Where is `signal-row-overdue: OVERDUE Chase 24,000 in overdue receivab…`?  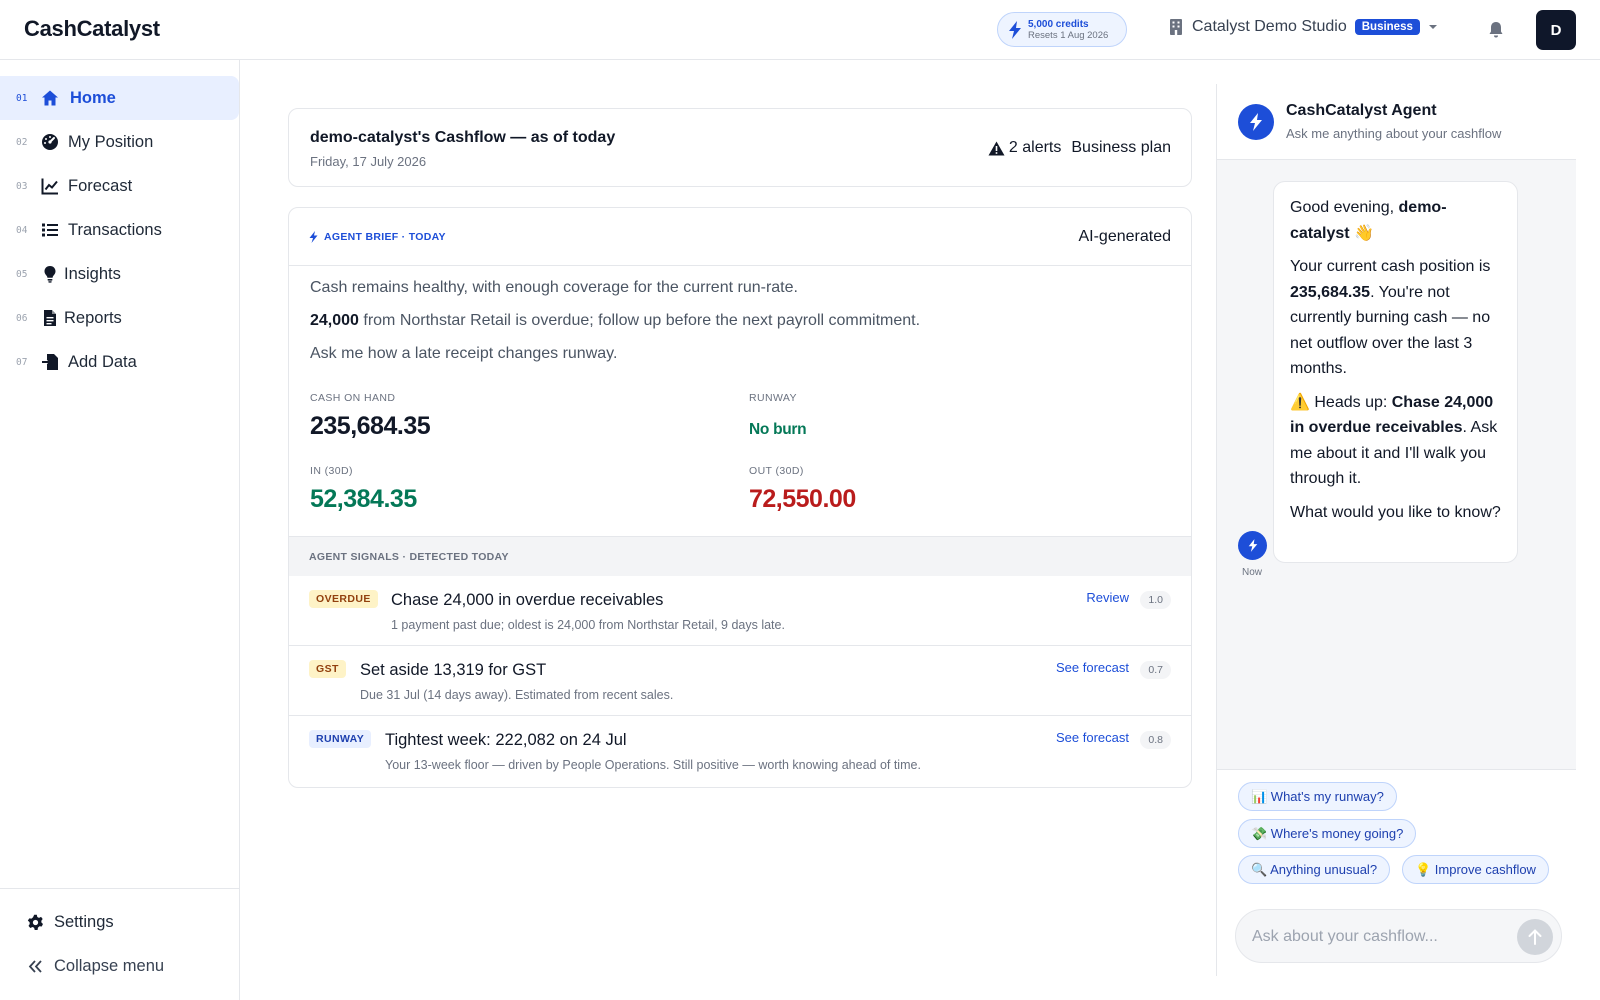 signal-row-overdue: OVERDUE Chase 24,000 in overdue receivab… is located at coordinates (740, 611).